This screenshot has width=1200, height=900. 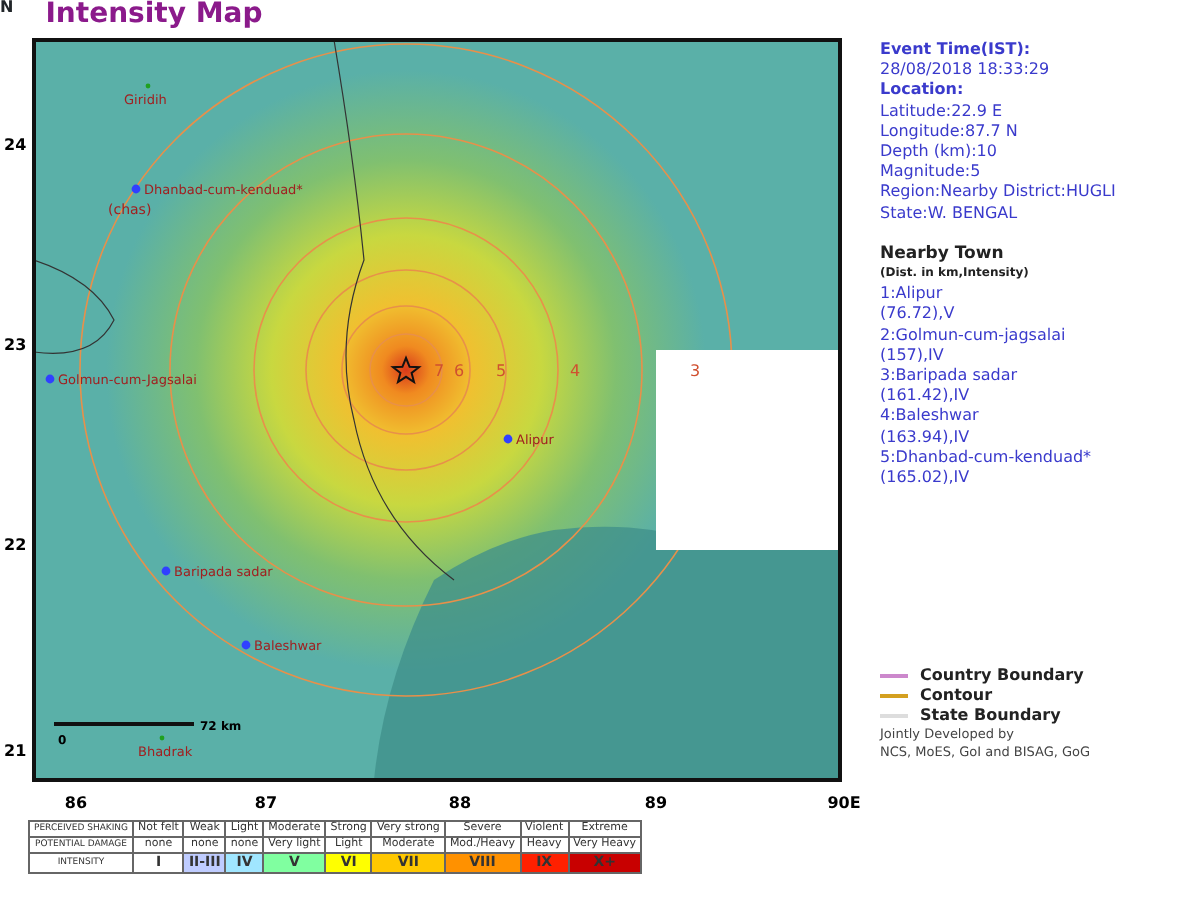 What do you see at coordinates (987, 458) in the screenshot?
I see `nearby-town-line: 5:Dhanbad-cum-kenduad*` at bounding box center [987, 458].